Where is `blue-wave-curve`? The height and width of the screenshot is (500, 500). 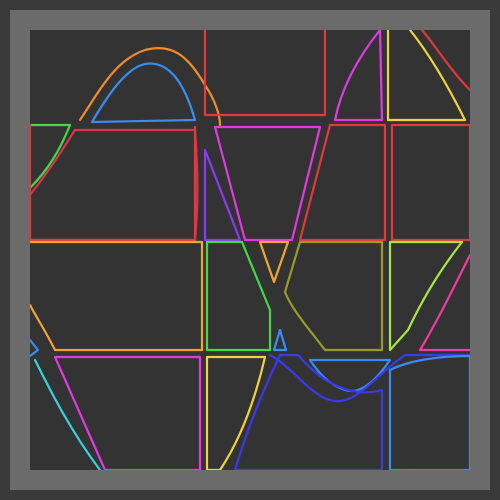
blue-wave-curve is located at coordinates (350, 375).